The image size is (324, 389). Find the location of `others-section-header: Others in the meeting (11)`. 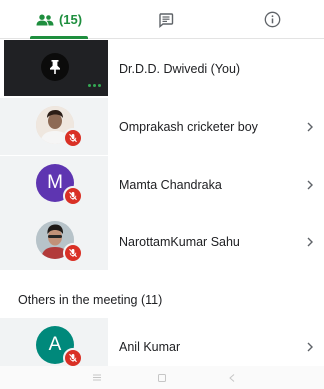

others-section-header: Others in the meeting (11) is located at coordinates (90, 300).